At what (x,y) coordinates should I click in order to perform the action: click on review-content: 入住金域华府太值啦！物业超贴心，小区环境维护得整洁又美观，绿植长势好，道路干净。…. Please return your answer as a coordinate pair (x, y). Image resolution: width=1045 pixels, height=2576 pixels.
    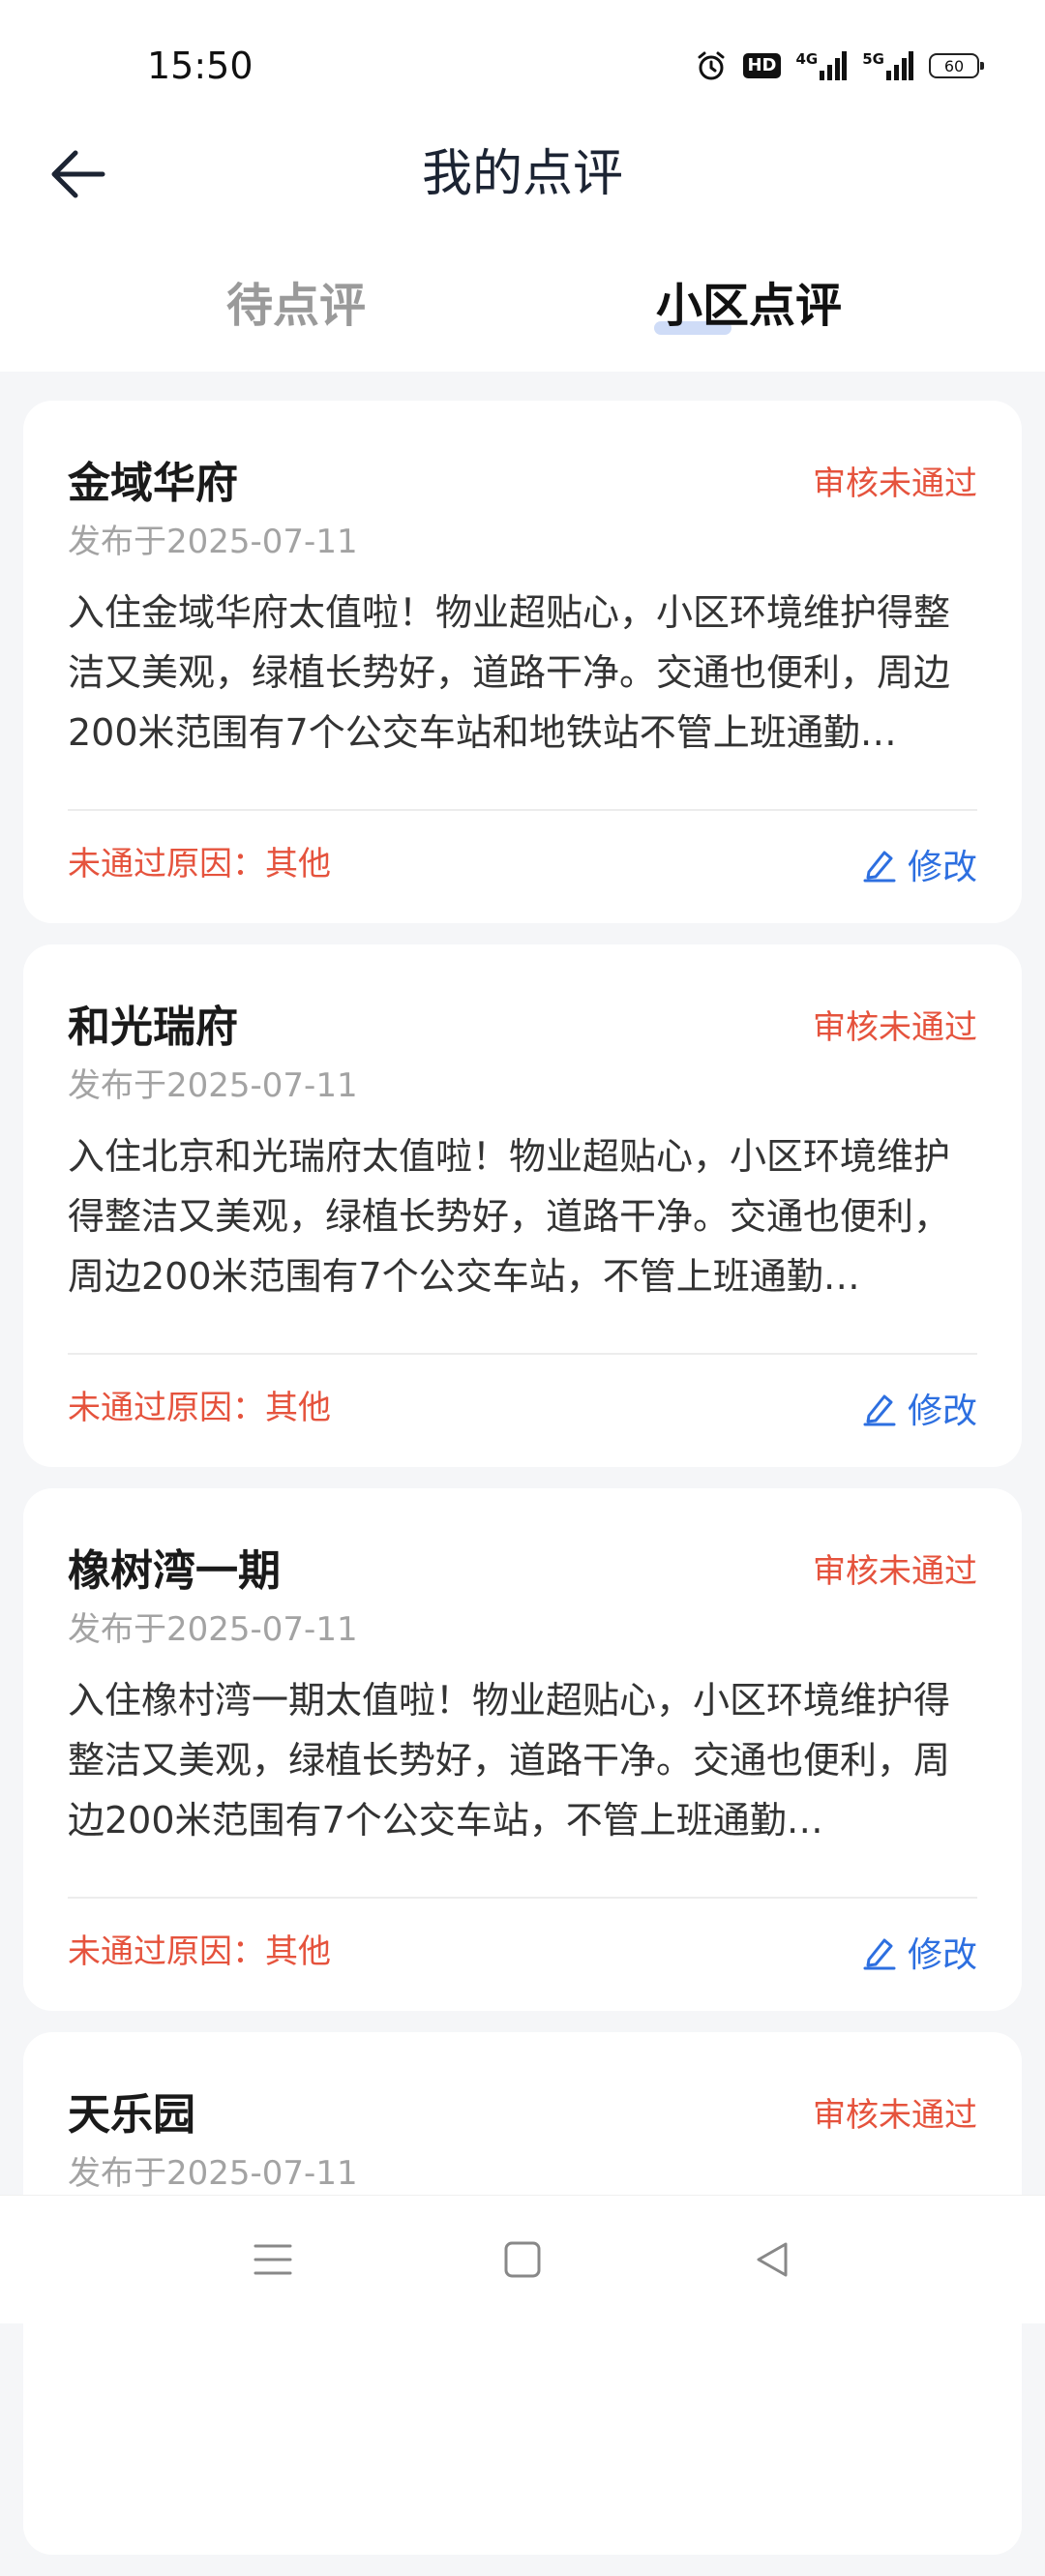
    Looking at the image, I should click on (510, 672).